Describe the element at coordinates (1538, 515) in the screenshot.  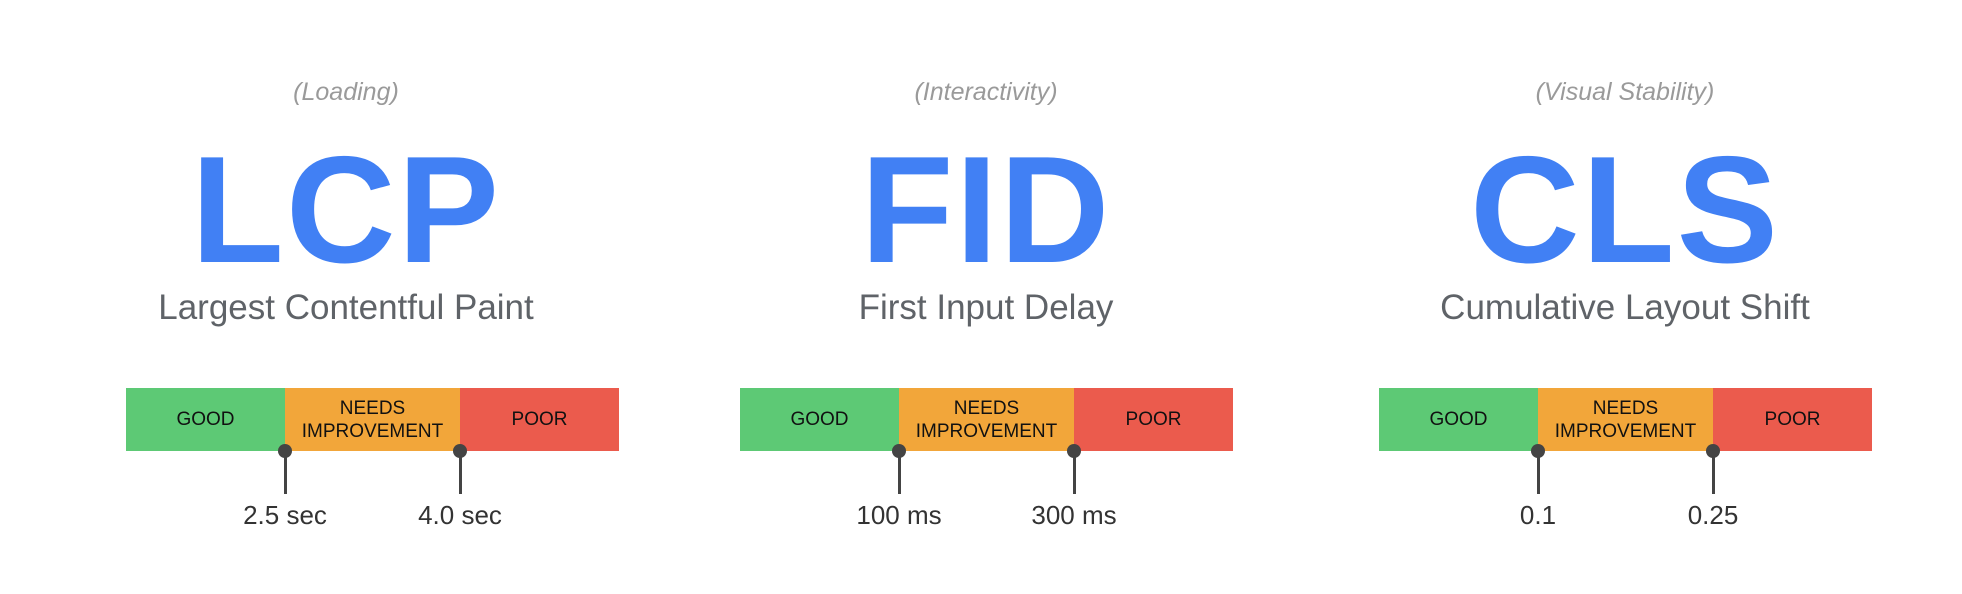
I see `threshold-label: 0.1` at that location.